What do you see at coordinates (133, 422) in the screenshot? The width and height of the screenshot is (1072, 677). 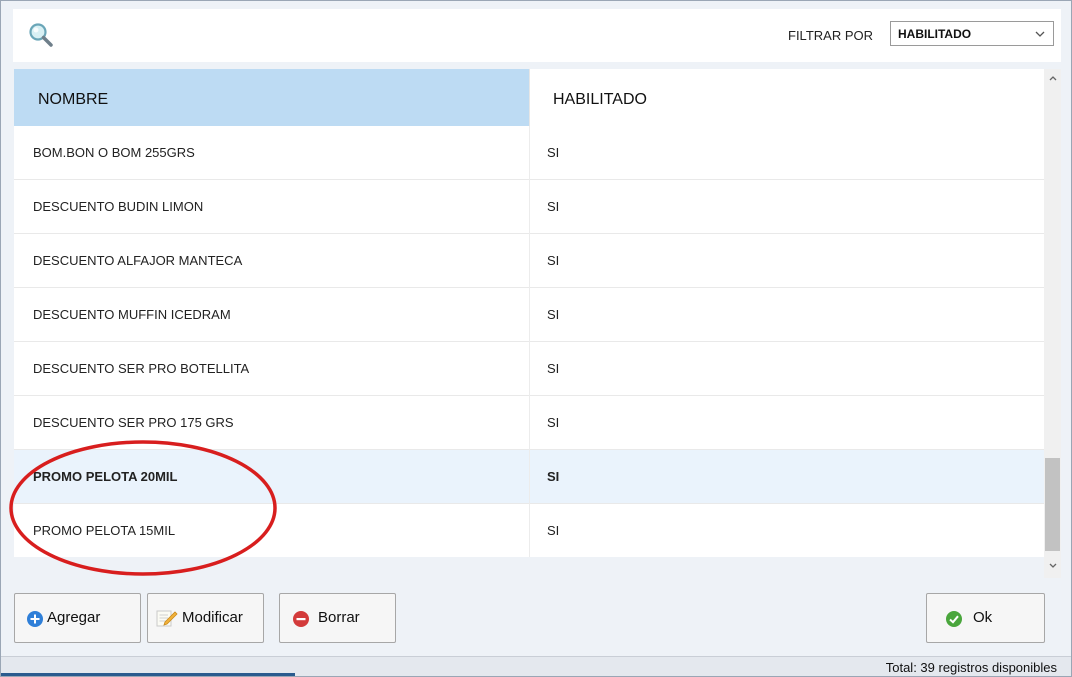 I see `cell-nombre: DESCUENTO SER PRO 175 GRS` at bounding box center [133, 422].